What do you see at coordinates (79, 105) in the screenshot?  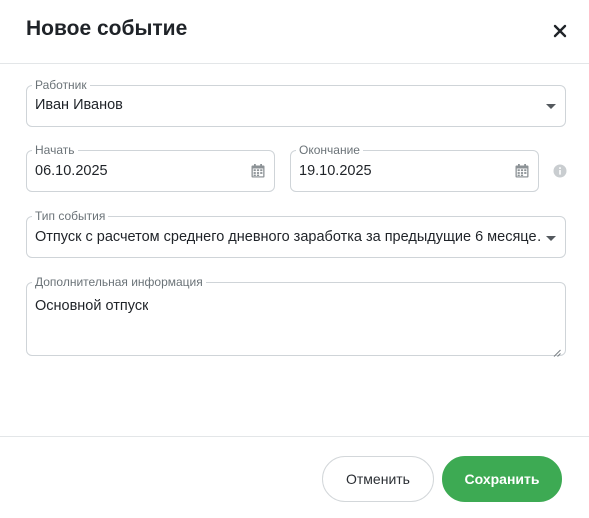 I see `employee-value: Иван Иванов` at bounding box center [79, 105].